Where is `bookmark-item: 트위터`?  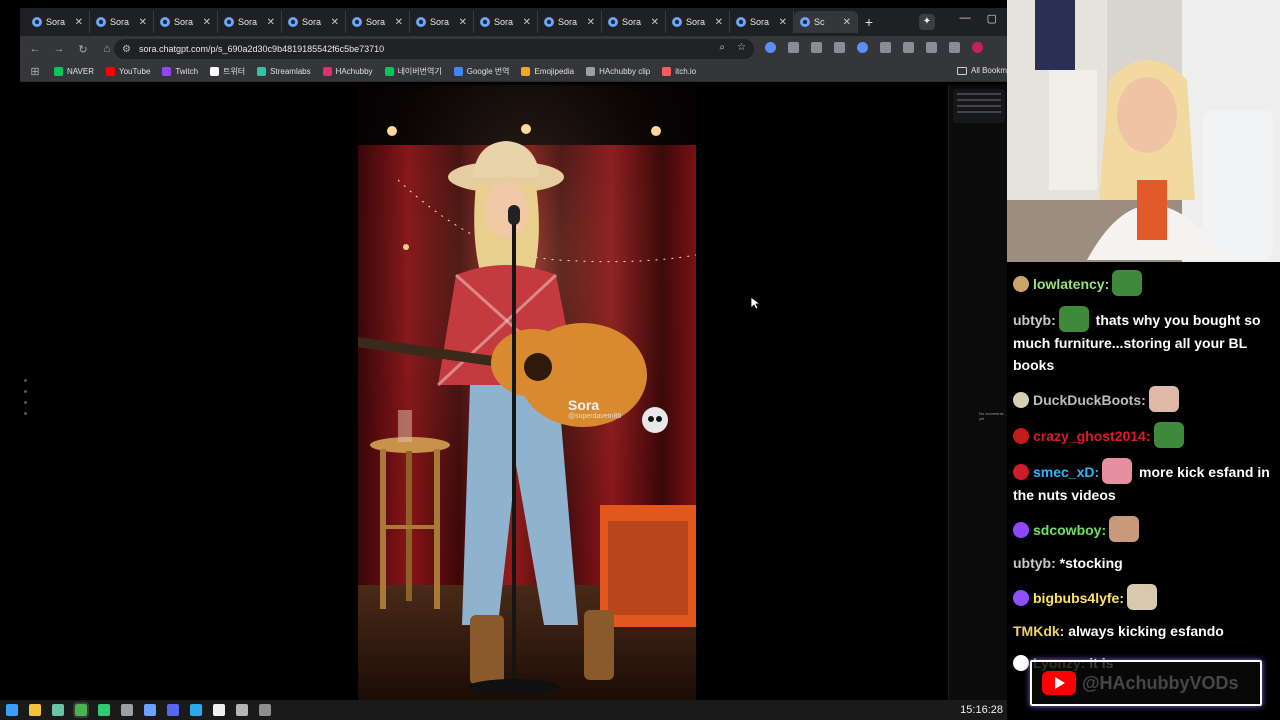 bookmark-item: 트위터 is located at coordinates (227, 71).